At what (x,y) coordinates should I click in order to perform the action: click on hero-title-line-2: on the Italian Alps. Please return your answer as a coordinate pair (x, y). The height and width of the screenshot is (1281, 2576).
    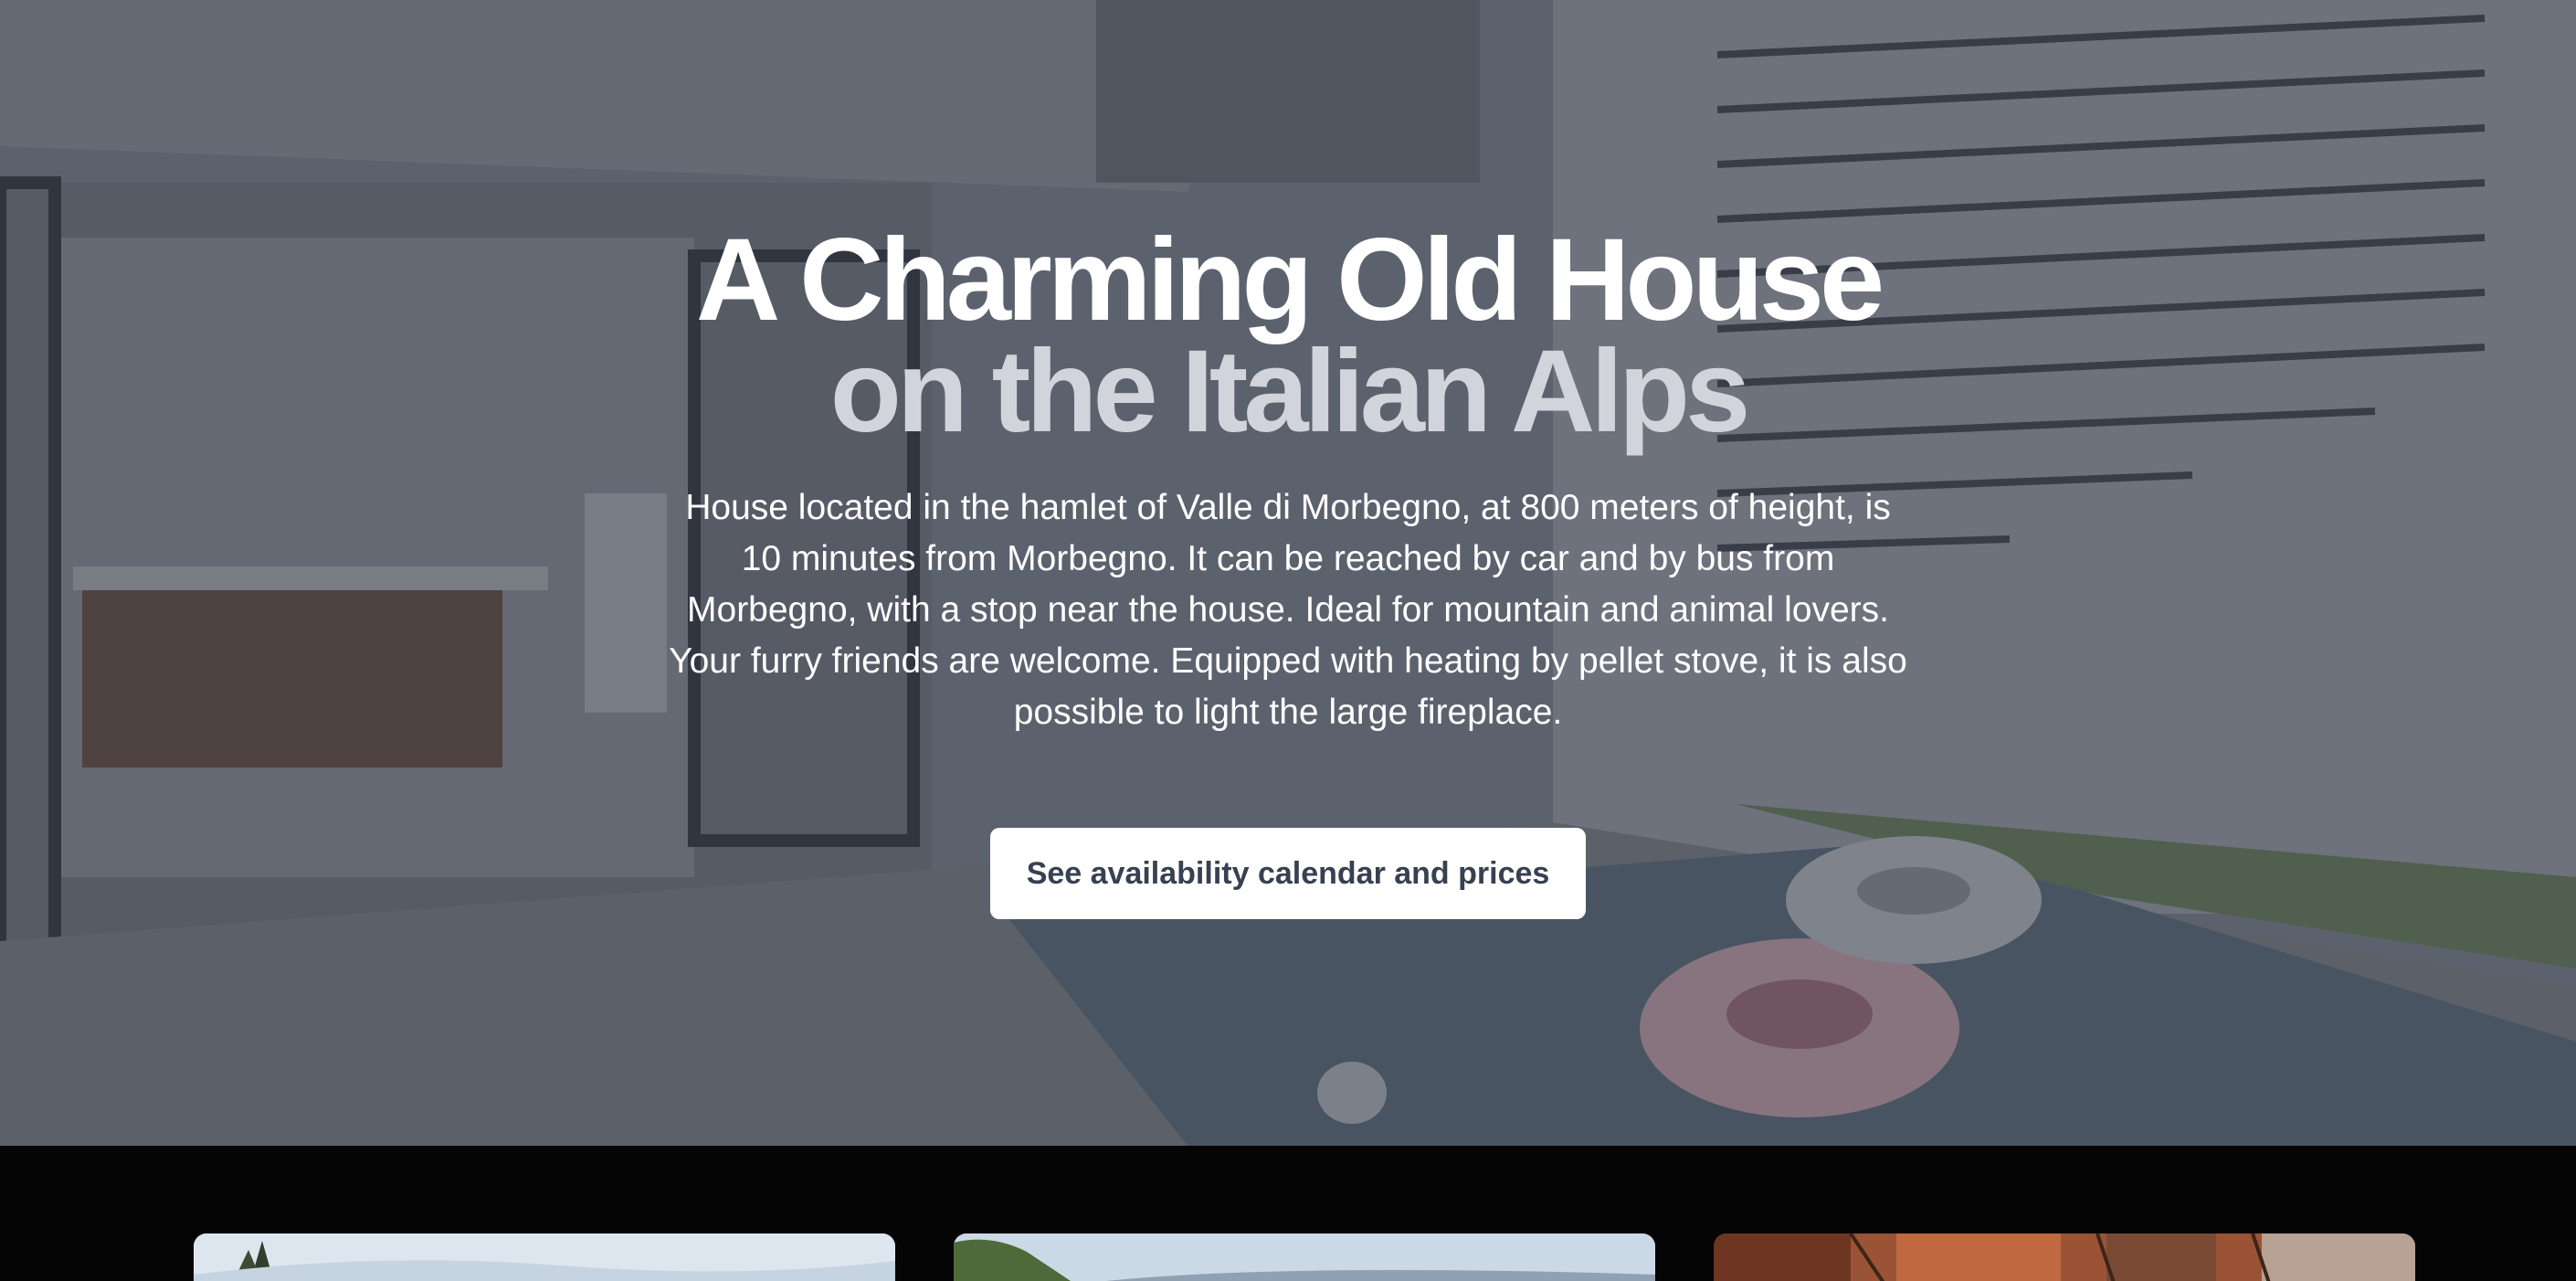
    Looking at the image, I should click on (1290, 392).